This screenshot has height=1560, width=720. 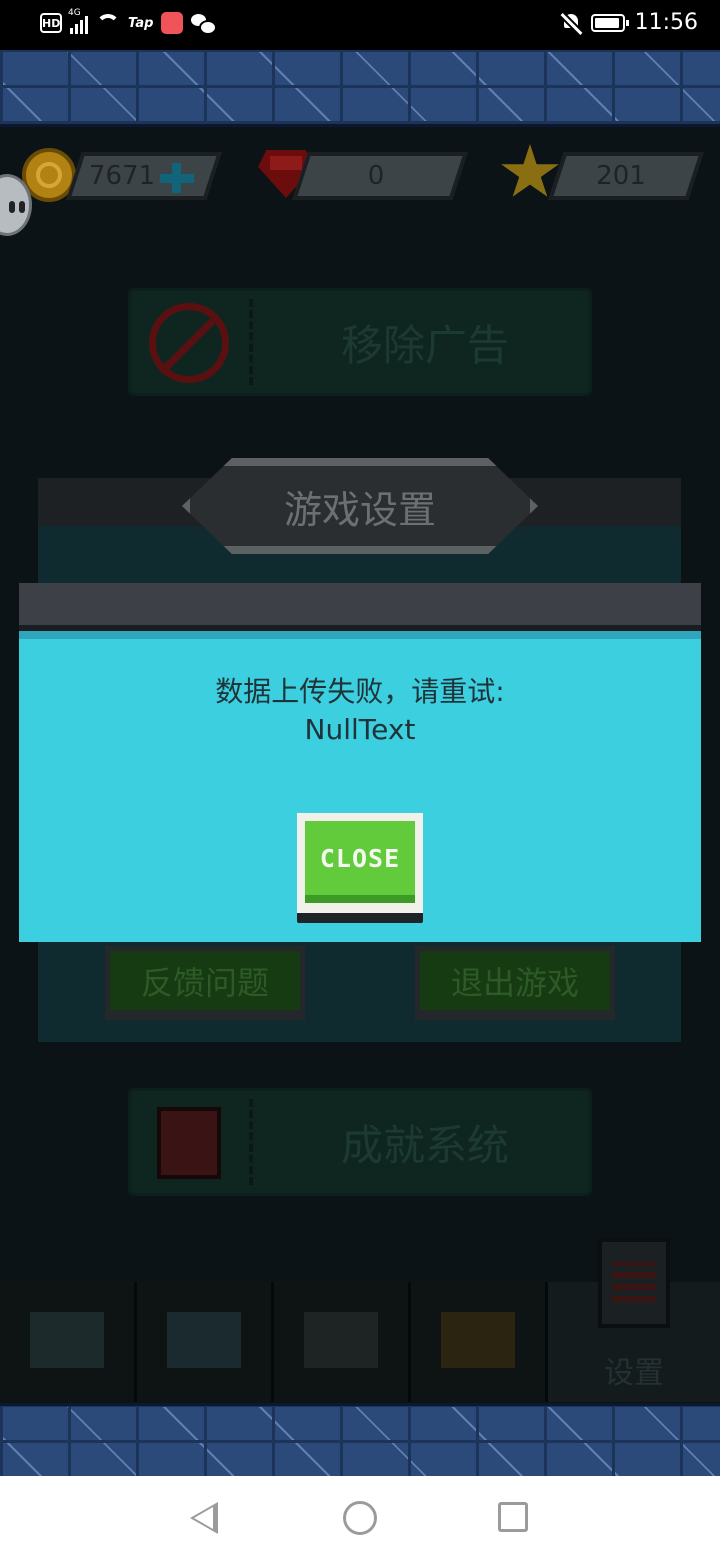 I want to click on status-bar: HD 4G Tap 11:56, so click(x=360, y=25).